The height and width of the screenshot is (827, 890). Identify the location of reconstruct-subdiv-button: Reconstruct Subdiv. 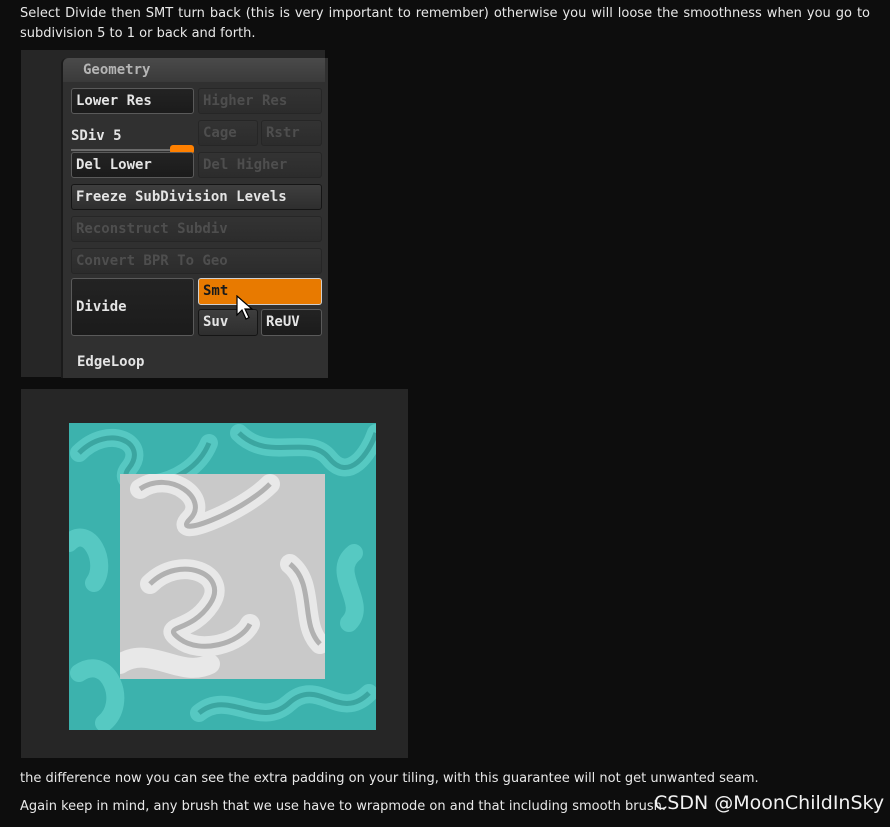
(196, 229).